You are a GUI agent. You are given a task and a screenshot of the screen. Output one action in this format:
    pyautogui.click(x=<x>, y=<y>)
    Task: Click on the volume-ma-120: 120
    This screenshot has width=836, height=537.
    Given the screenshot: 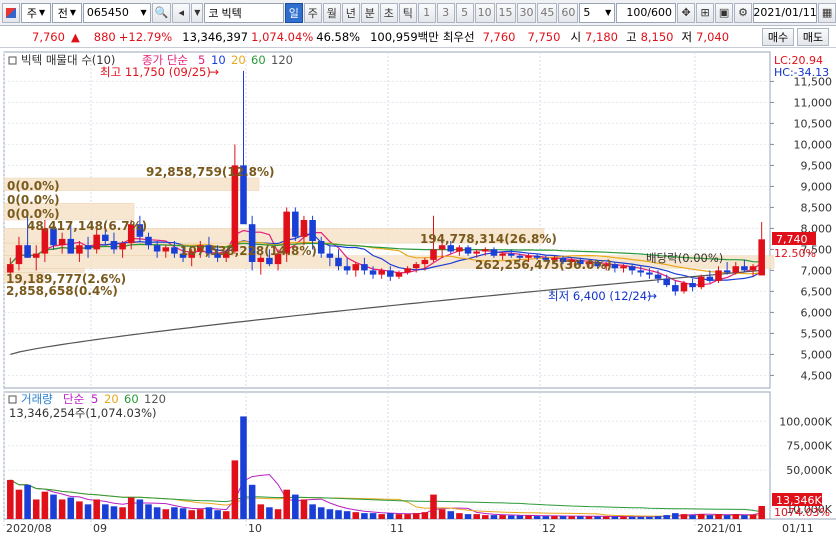 What is the action you would take?
    pyautogui.click(x=155, y=399)
    